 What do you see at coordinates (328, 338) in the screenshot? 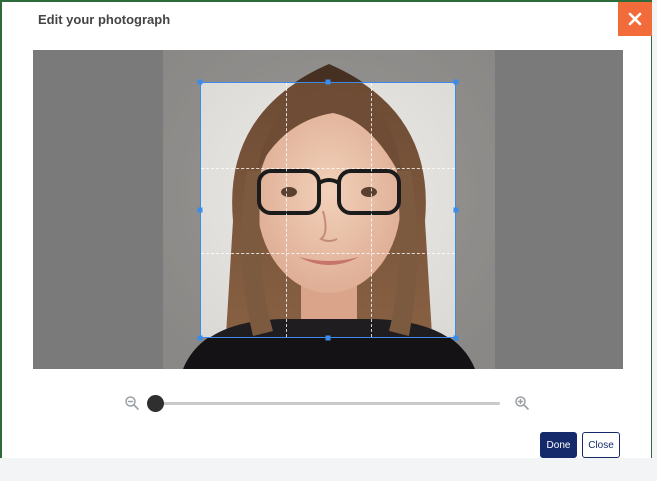
I see `crop-handle-bottom` at bounding box center [328, 338].